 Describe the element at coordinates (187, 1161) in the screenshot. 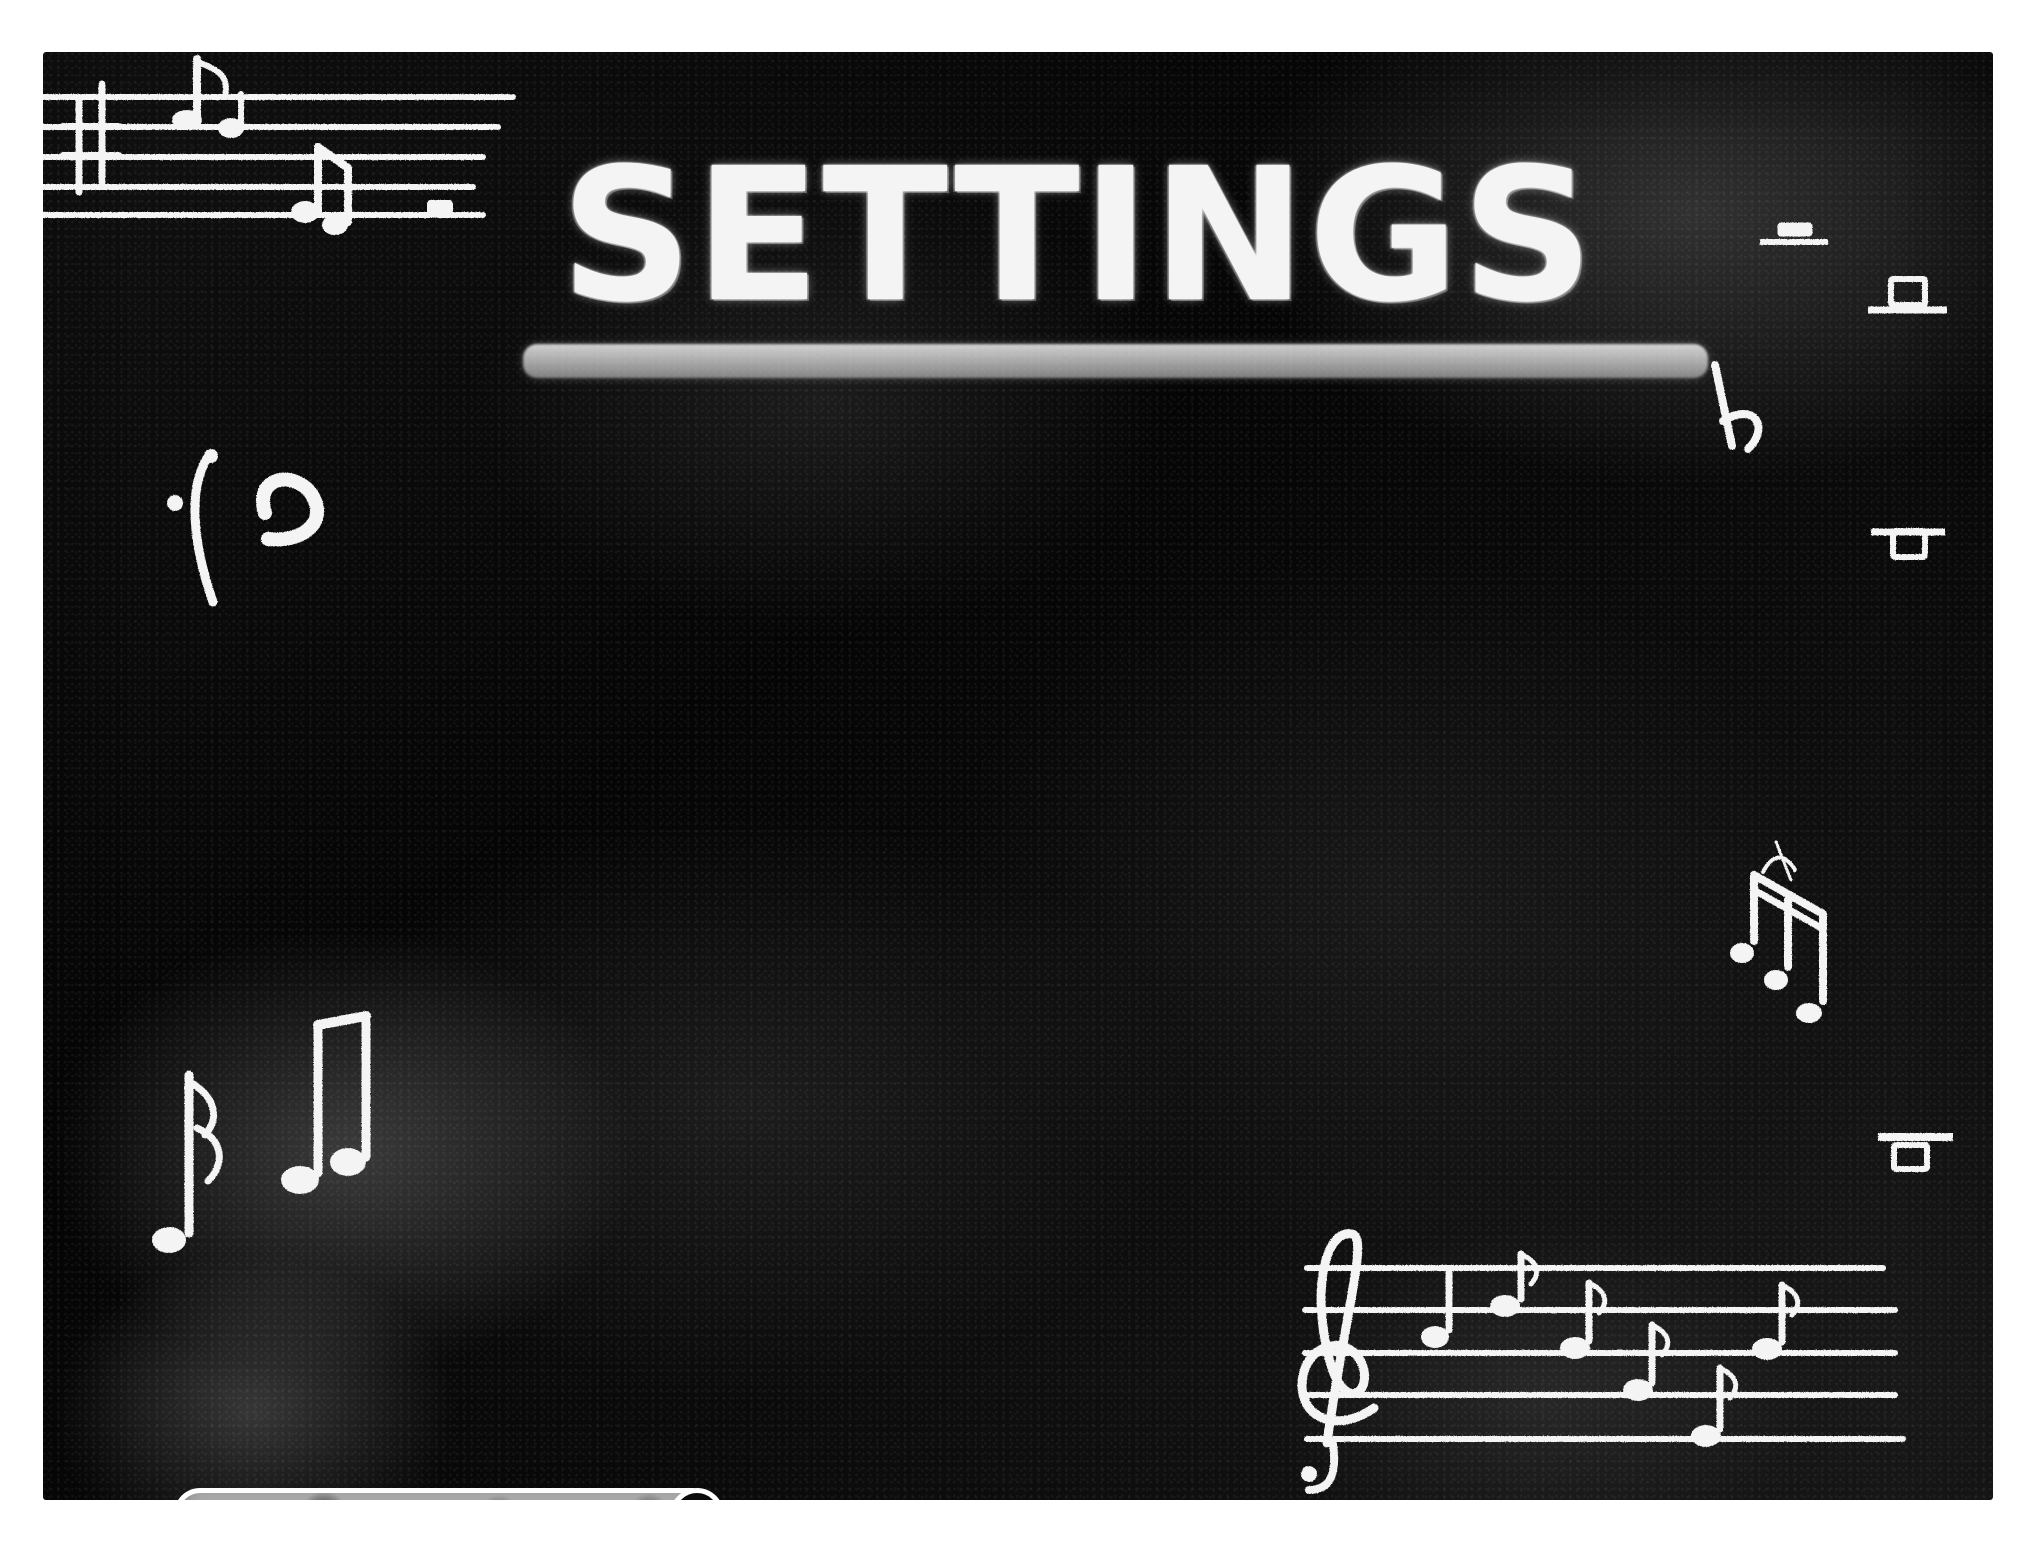

I see `left-eighth-note-icon` at that location.